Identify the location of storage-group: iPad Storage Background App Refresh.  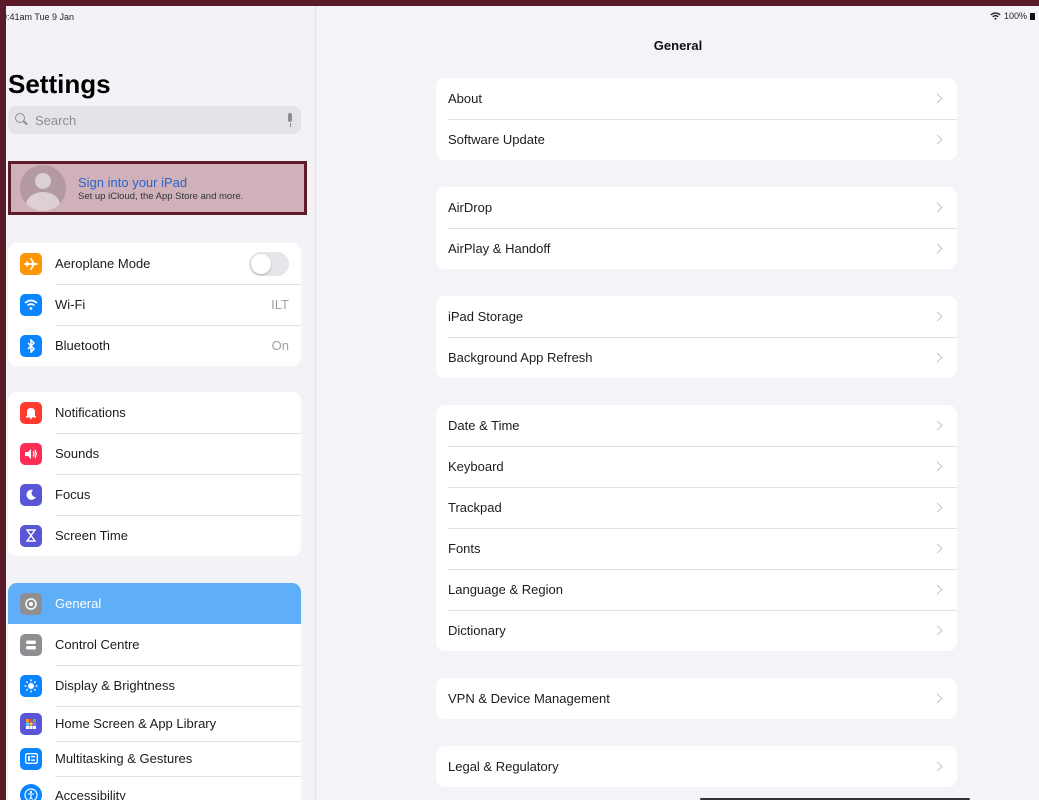
(696, 337).